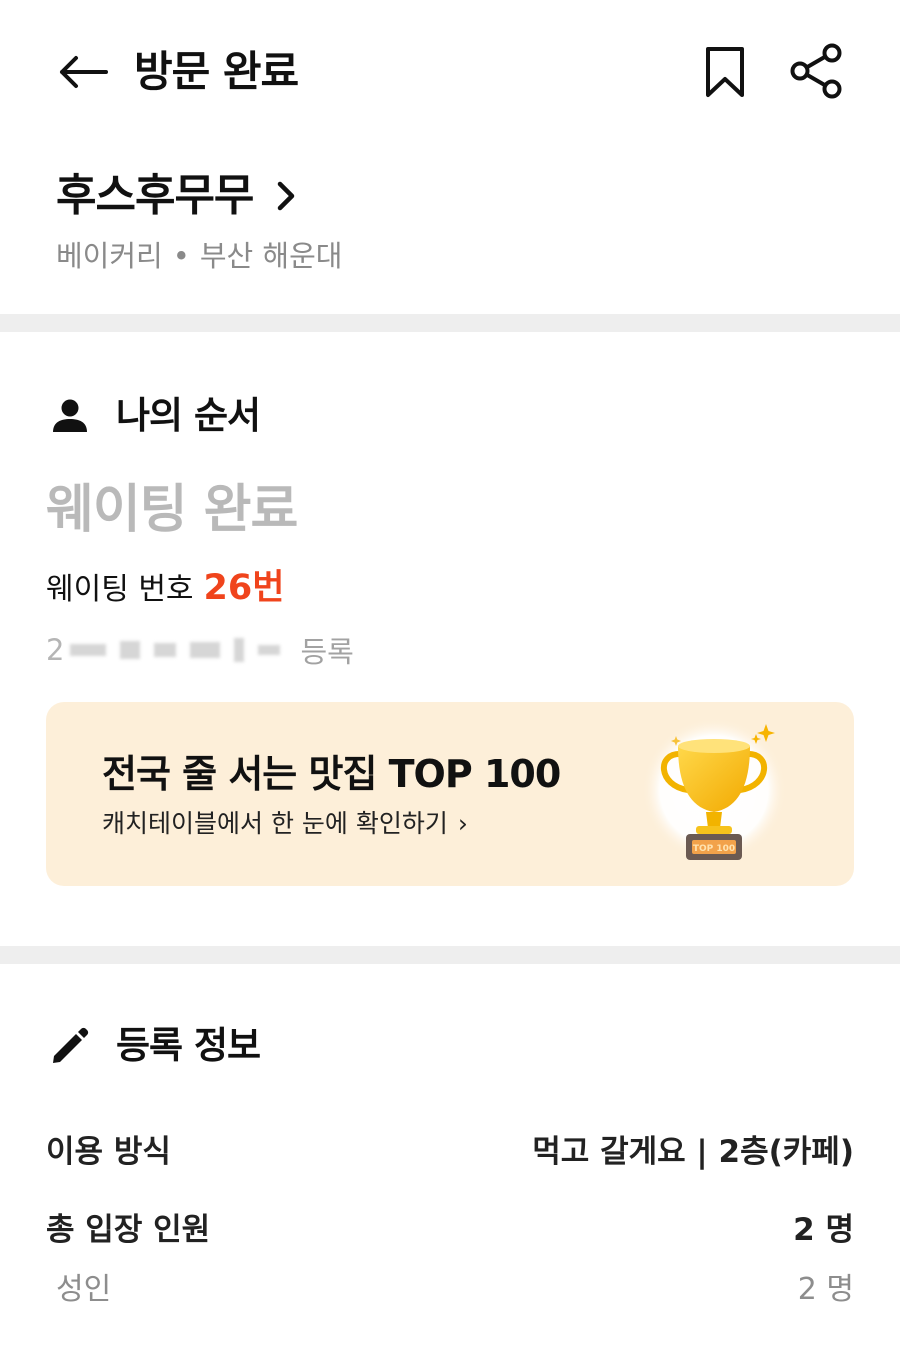  I want to click on registered-time-prefix: 2, so click(55, 650).